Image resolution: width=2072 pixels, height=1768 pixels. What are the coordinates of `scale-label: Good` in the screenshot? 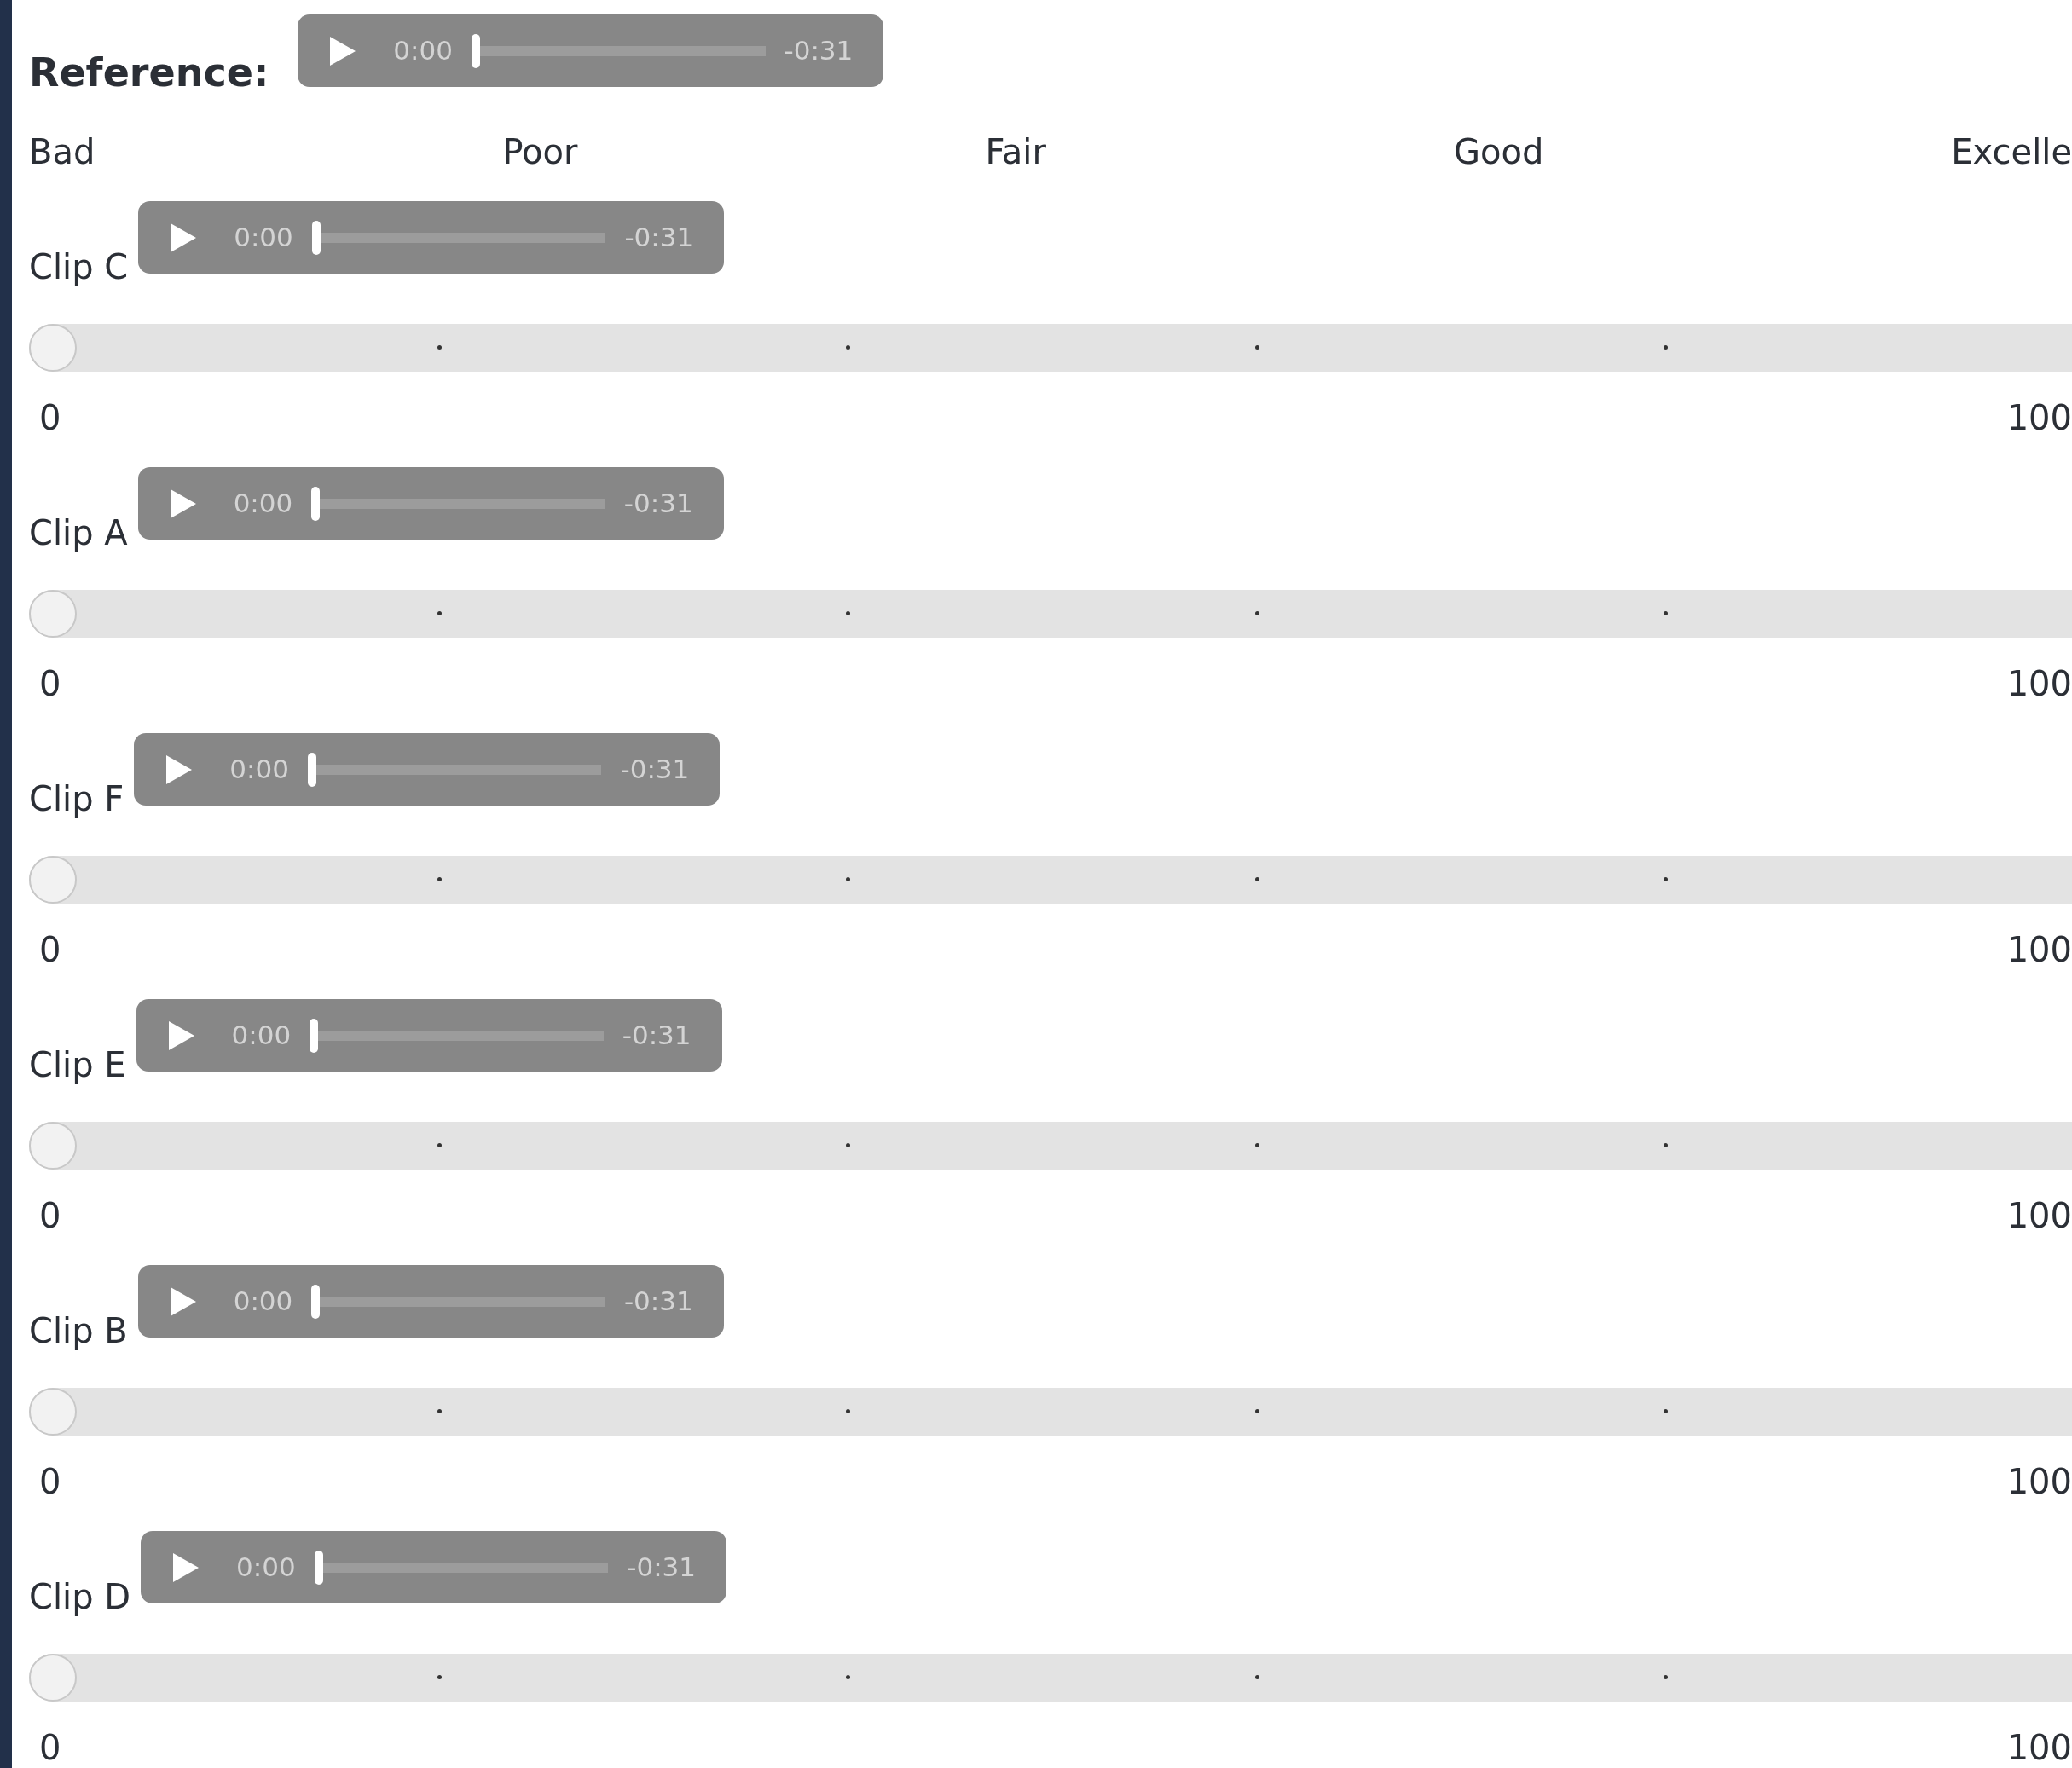 It's located at (1498, 152).